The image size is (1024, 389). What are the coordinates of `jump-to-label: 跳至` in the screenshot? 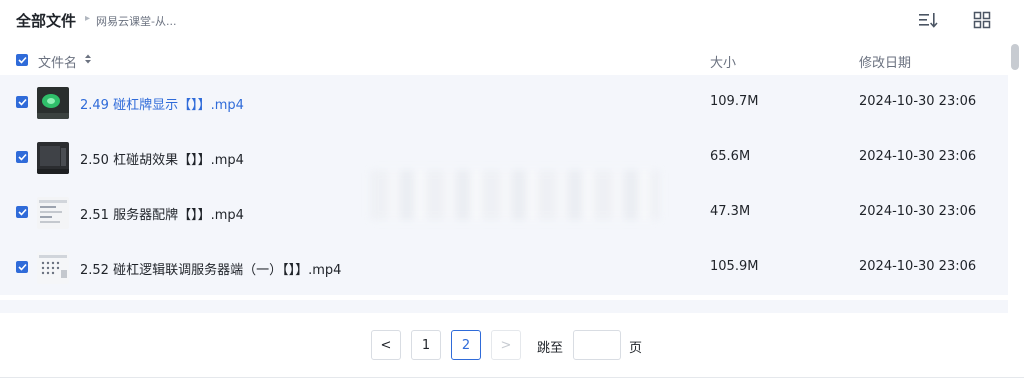 It's located at (550, 348).